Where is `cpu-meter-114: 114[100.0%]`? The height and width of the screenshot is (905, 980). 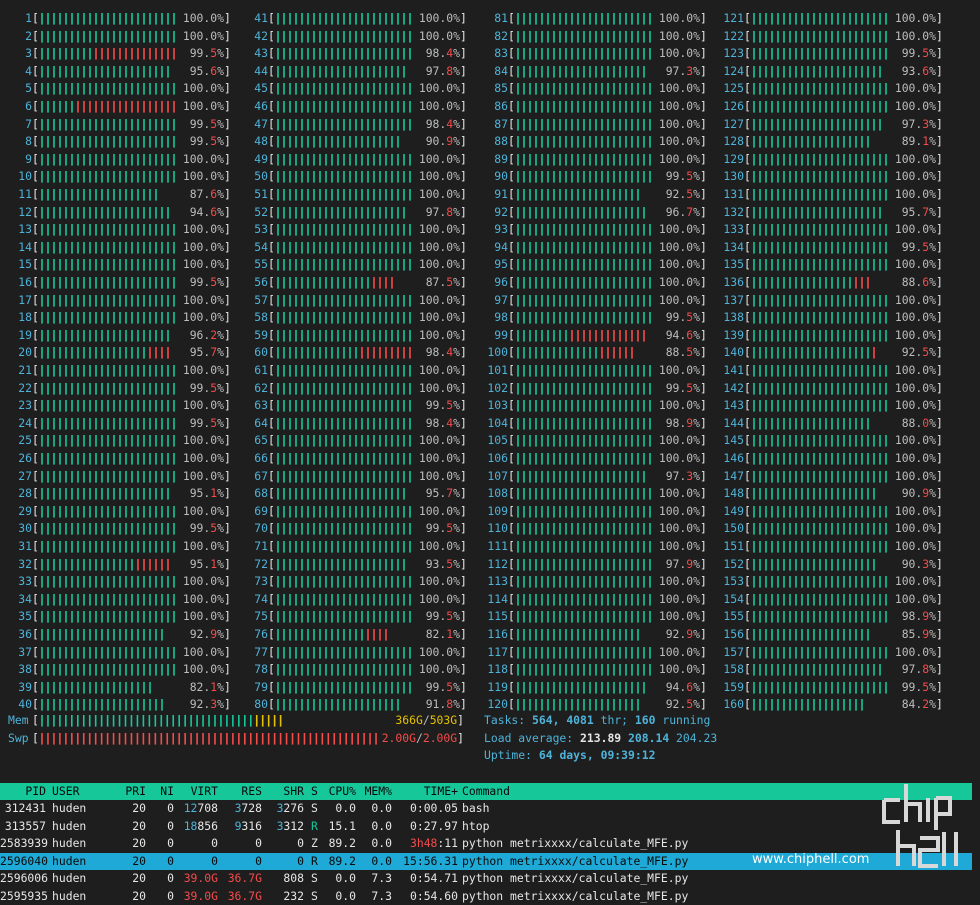
cpu-meter-114: 114[100.0%] is located at coordinates (600, 600).